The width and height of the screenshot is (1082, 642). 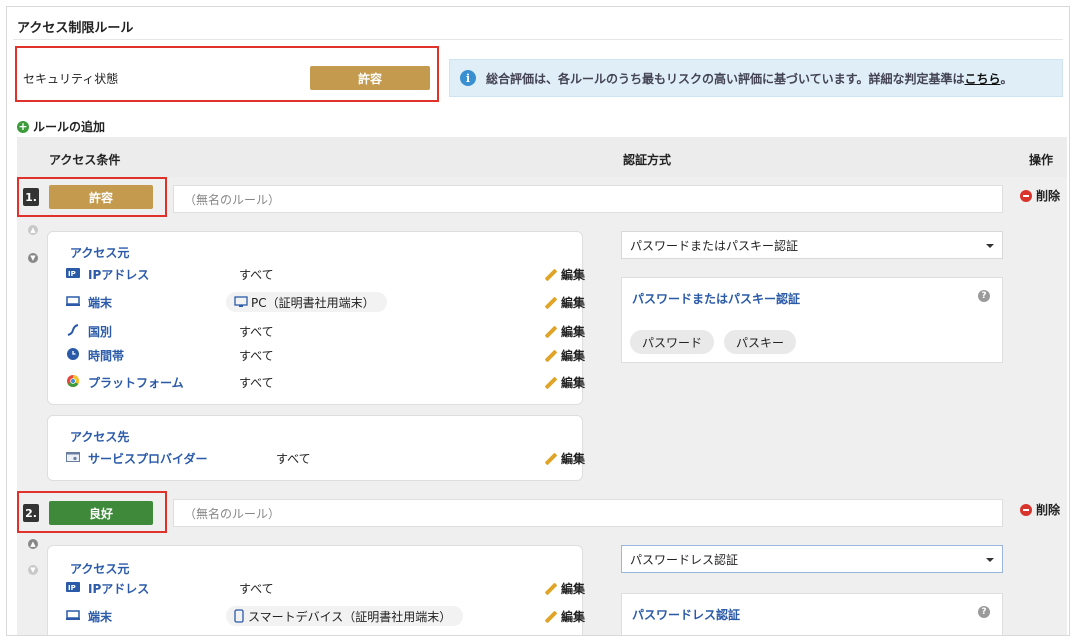 I want to click on condition-label: 国別, so click(x=100, y=331).